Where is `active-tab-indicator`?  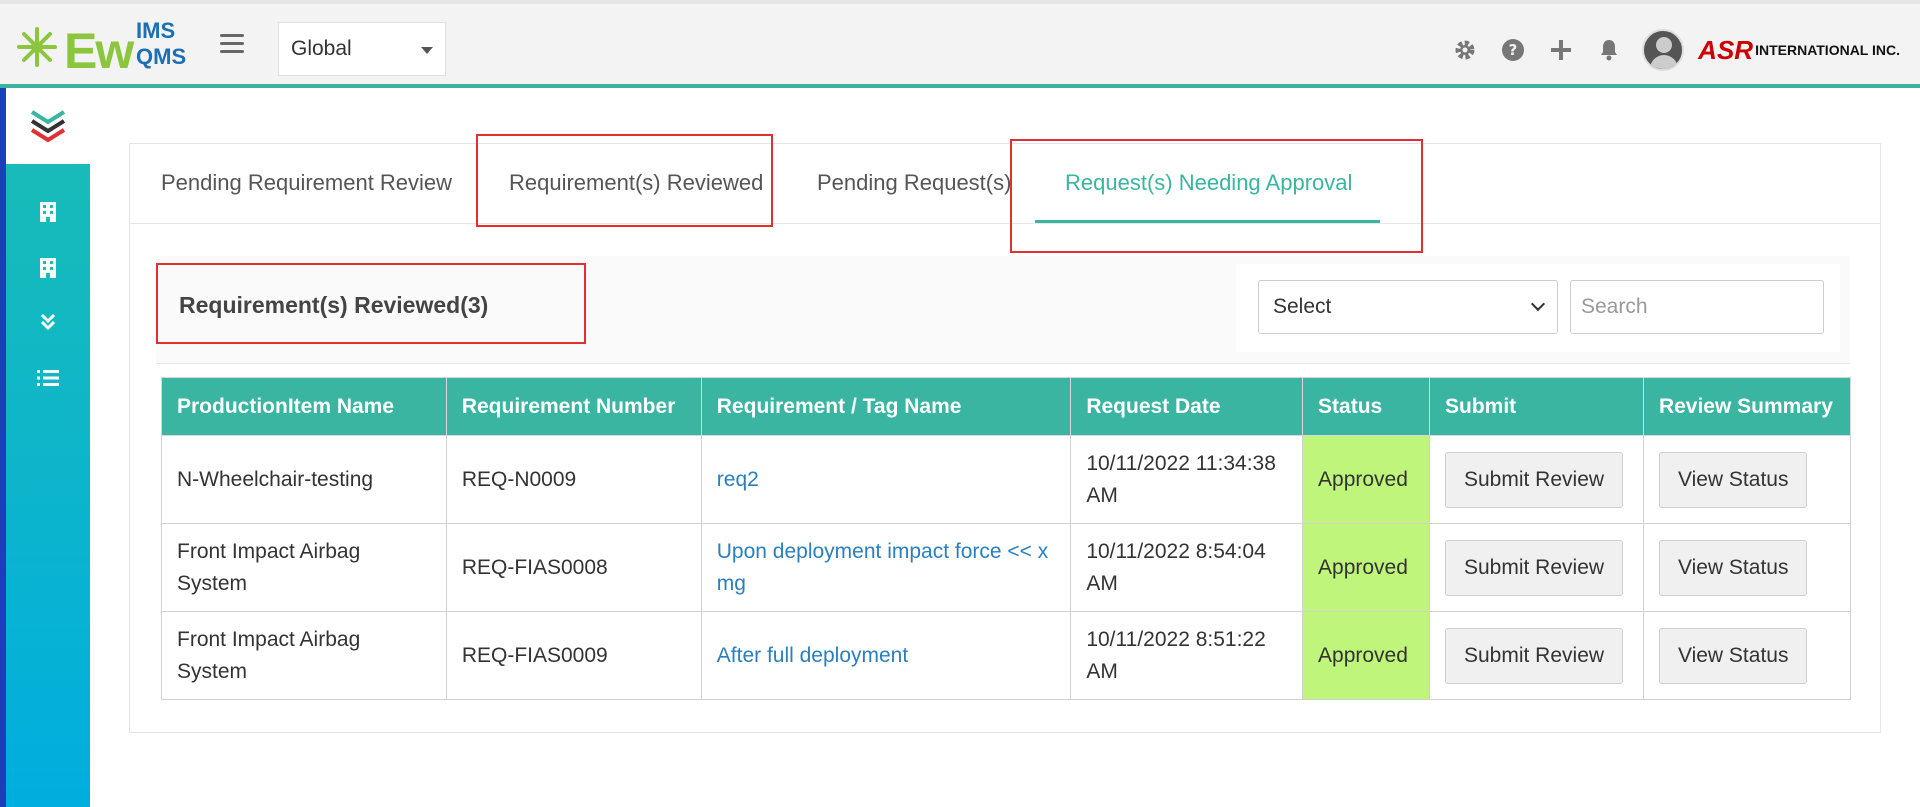
active-tab-indicator is located at coordinates (1207, 221).